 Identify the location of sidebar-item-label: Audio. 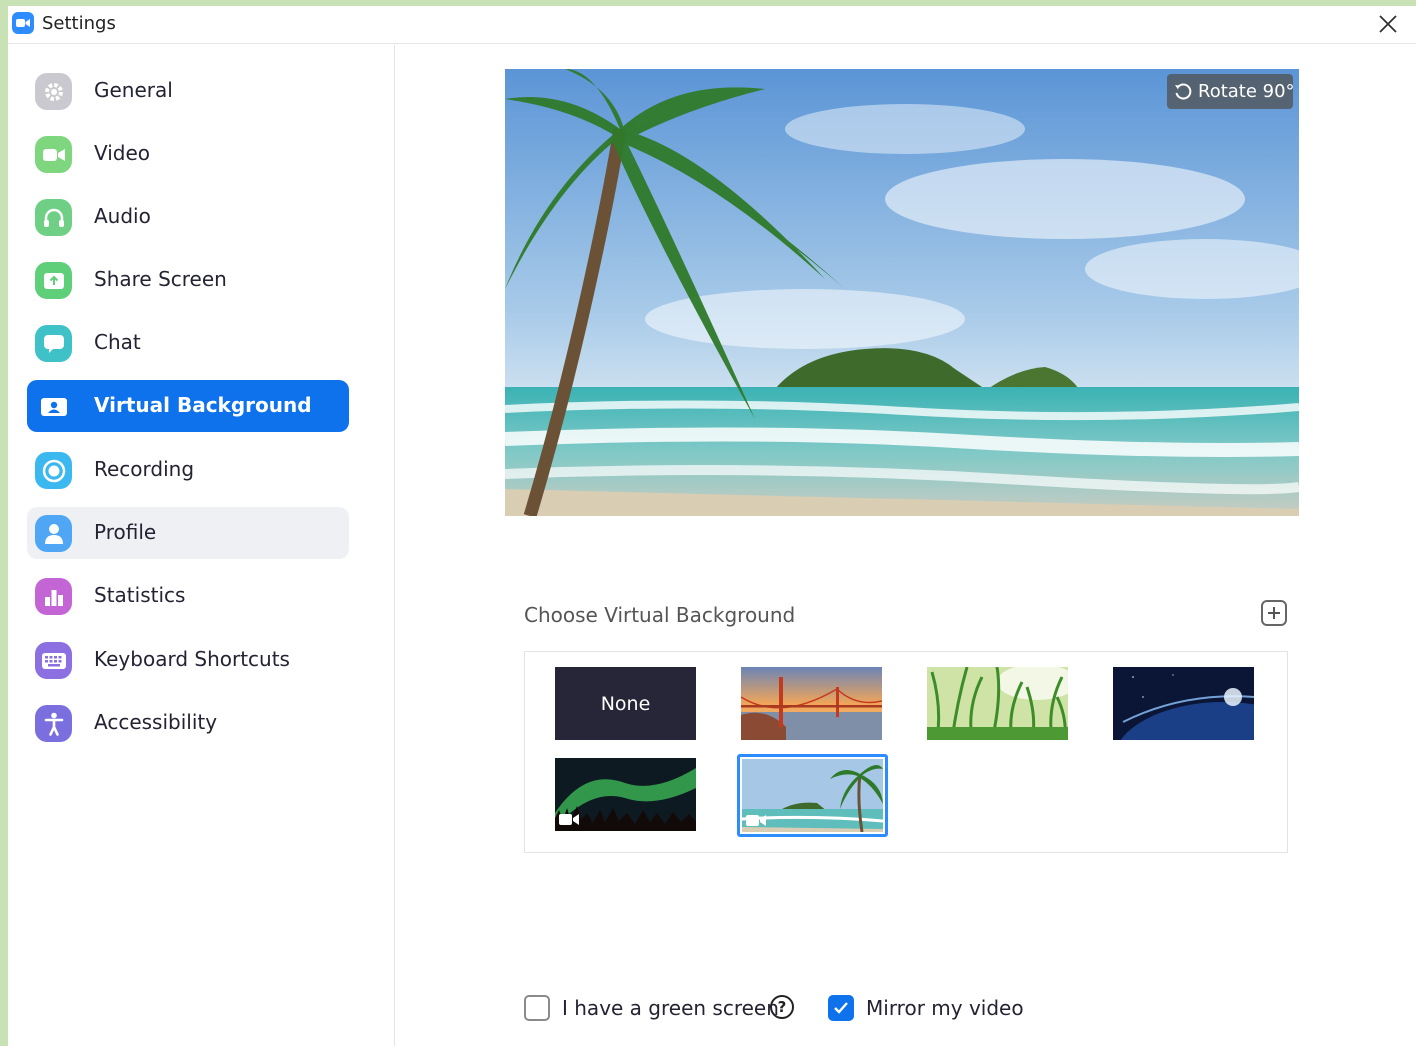
(122, 216).